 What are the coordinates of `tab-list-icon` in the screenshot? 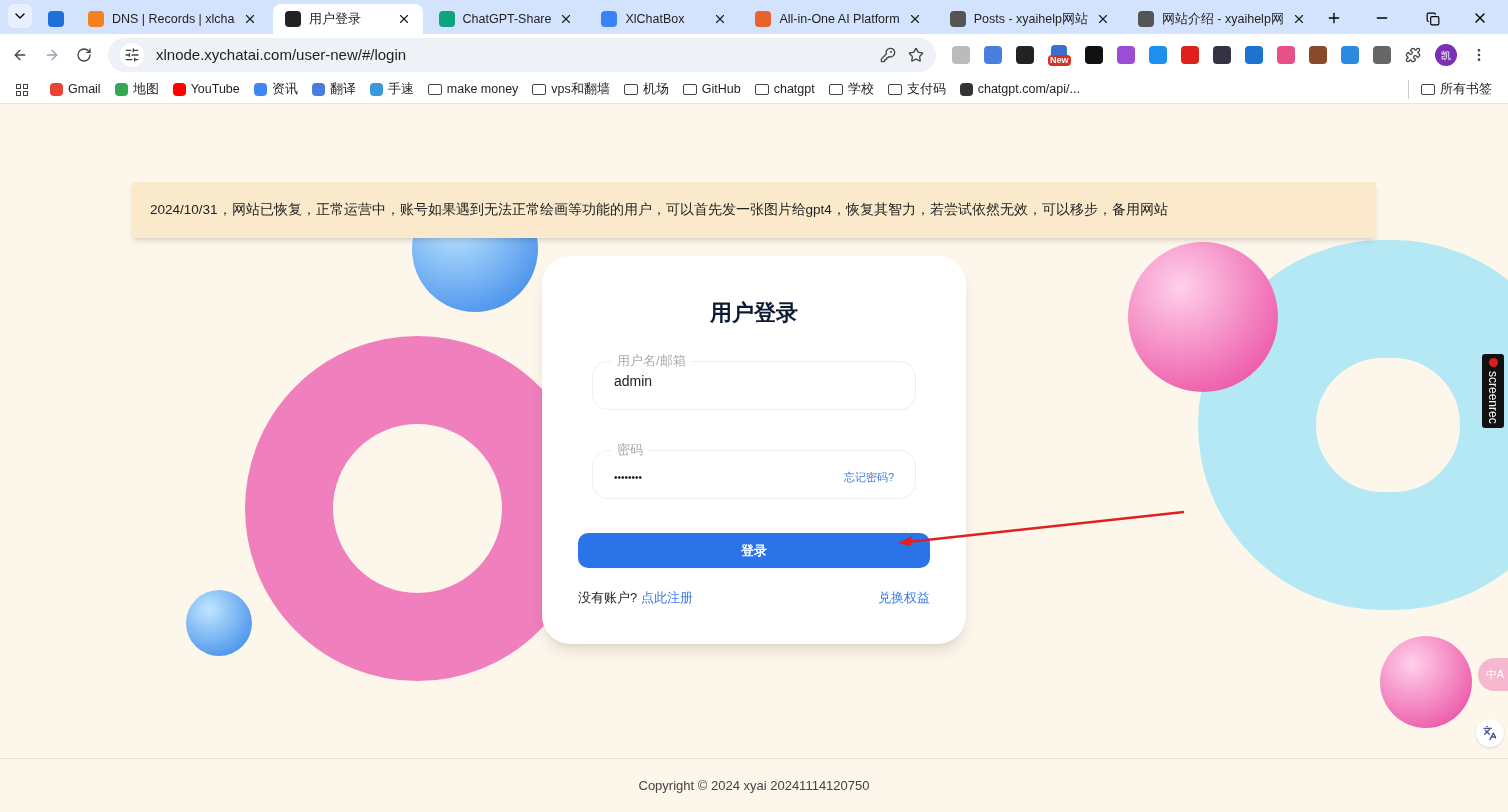 It's located at (20, 16).